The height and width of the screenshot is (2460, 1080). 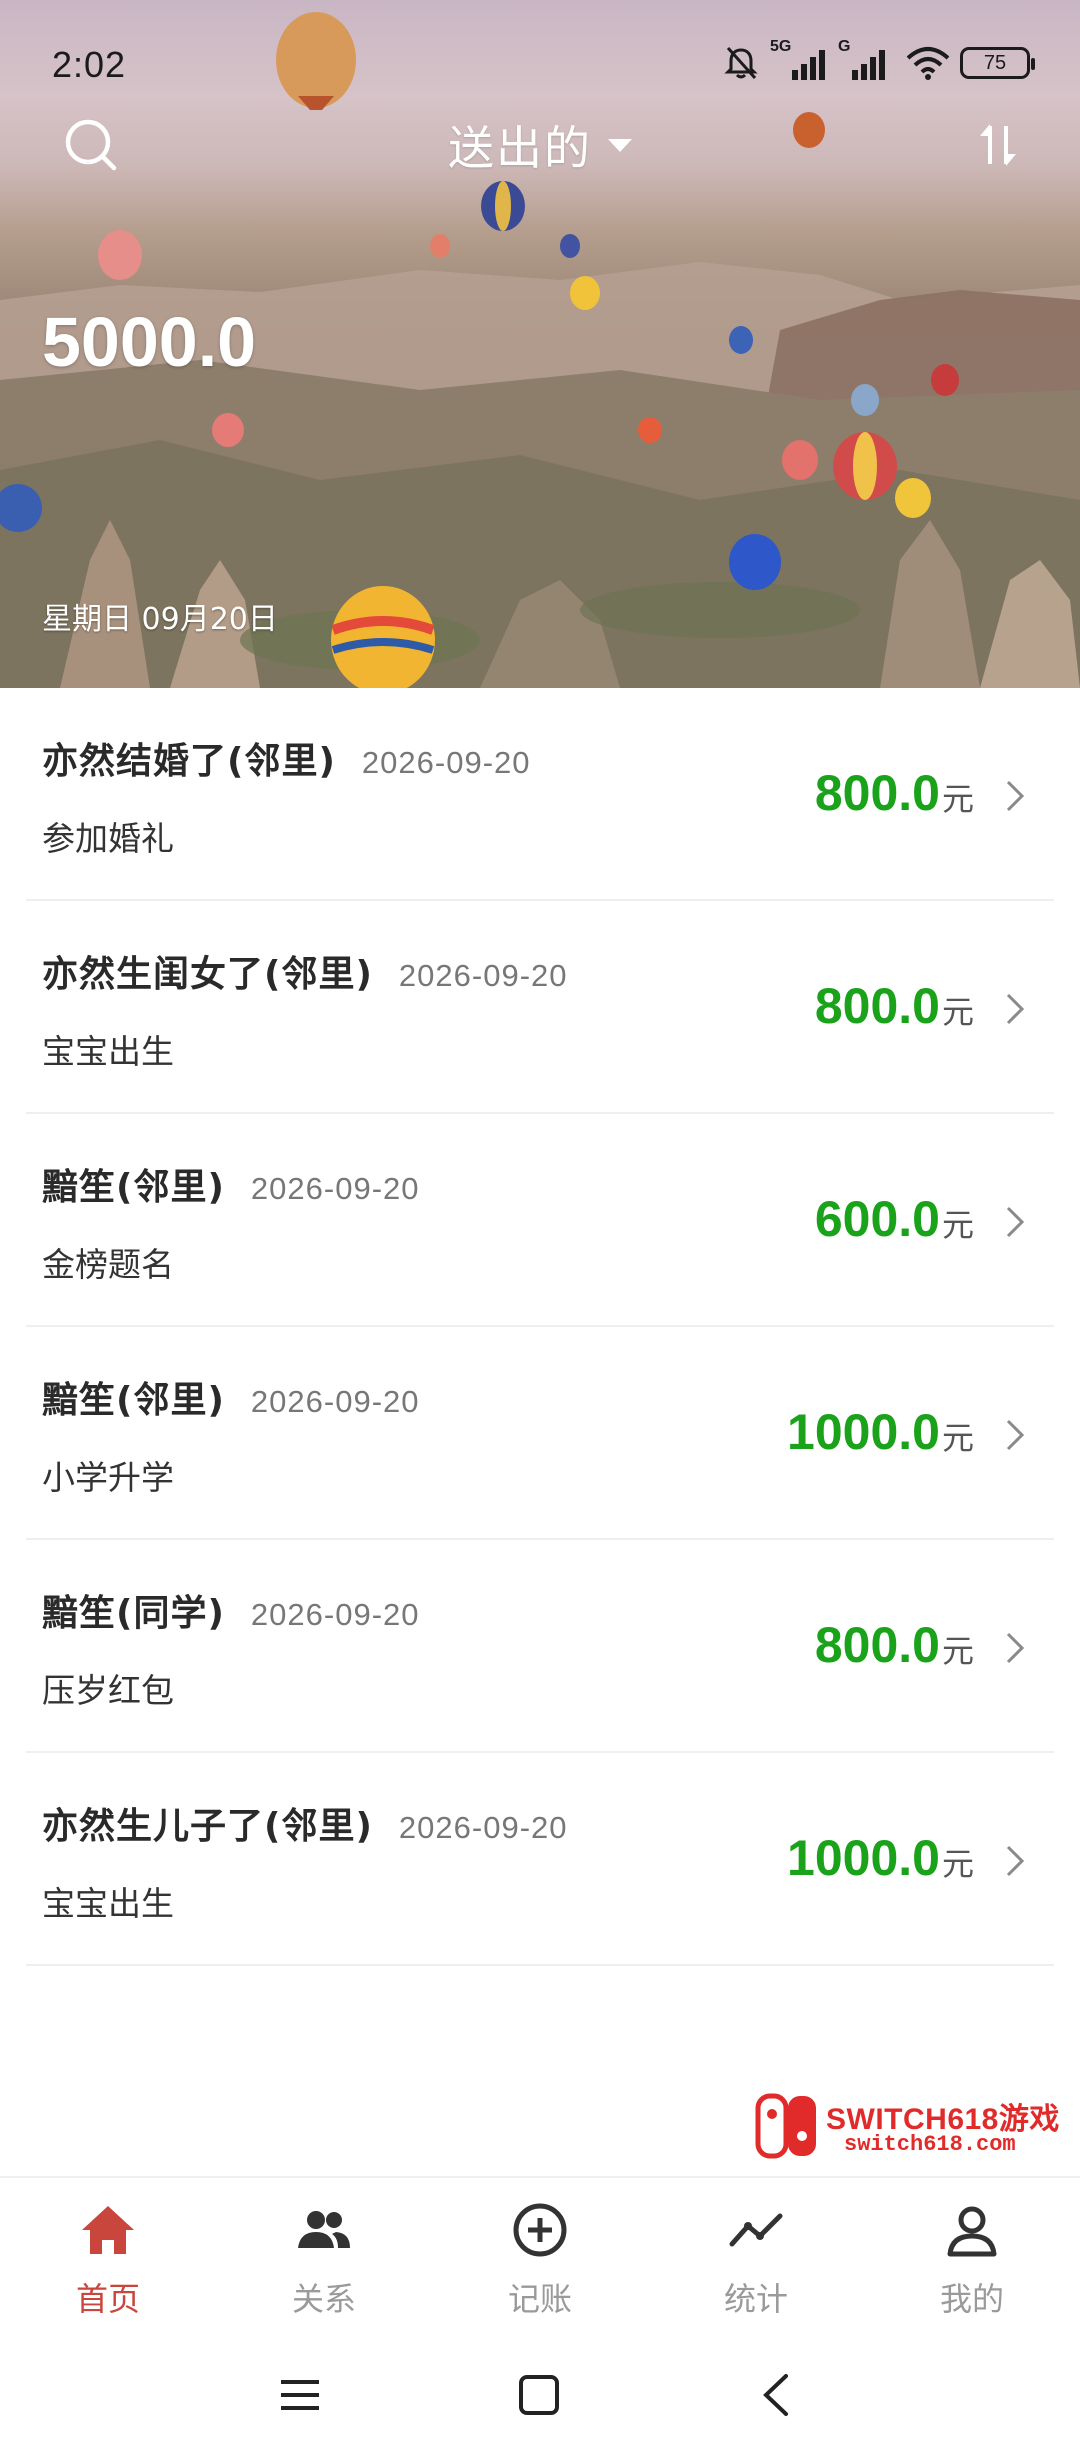 What do you see at coordinates (755, 2299) in the screenshot?
I see `tab-label: 统计` at bounding box center [755, 2299].